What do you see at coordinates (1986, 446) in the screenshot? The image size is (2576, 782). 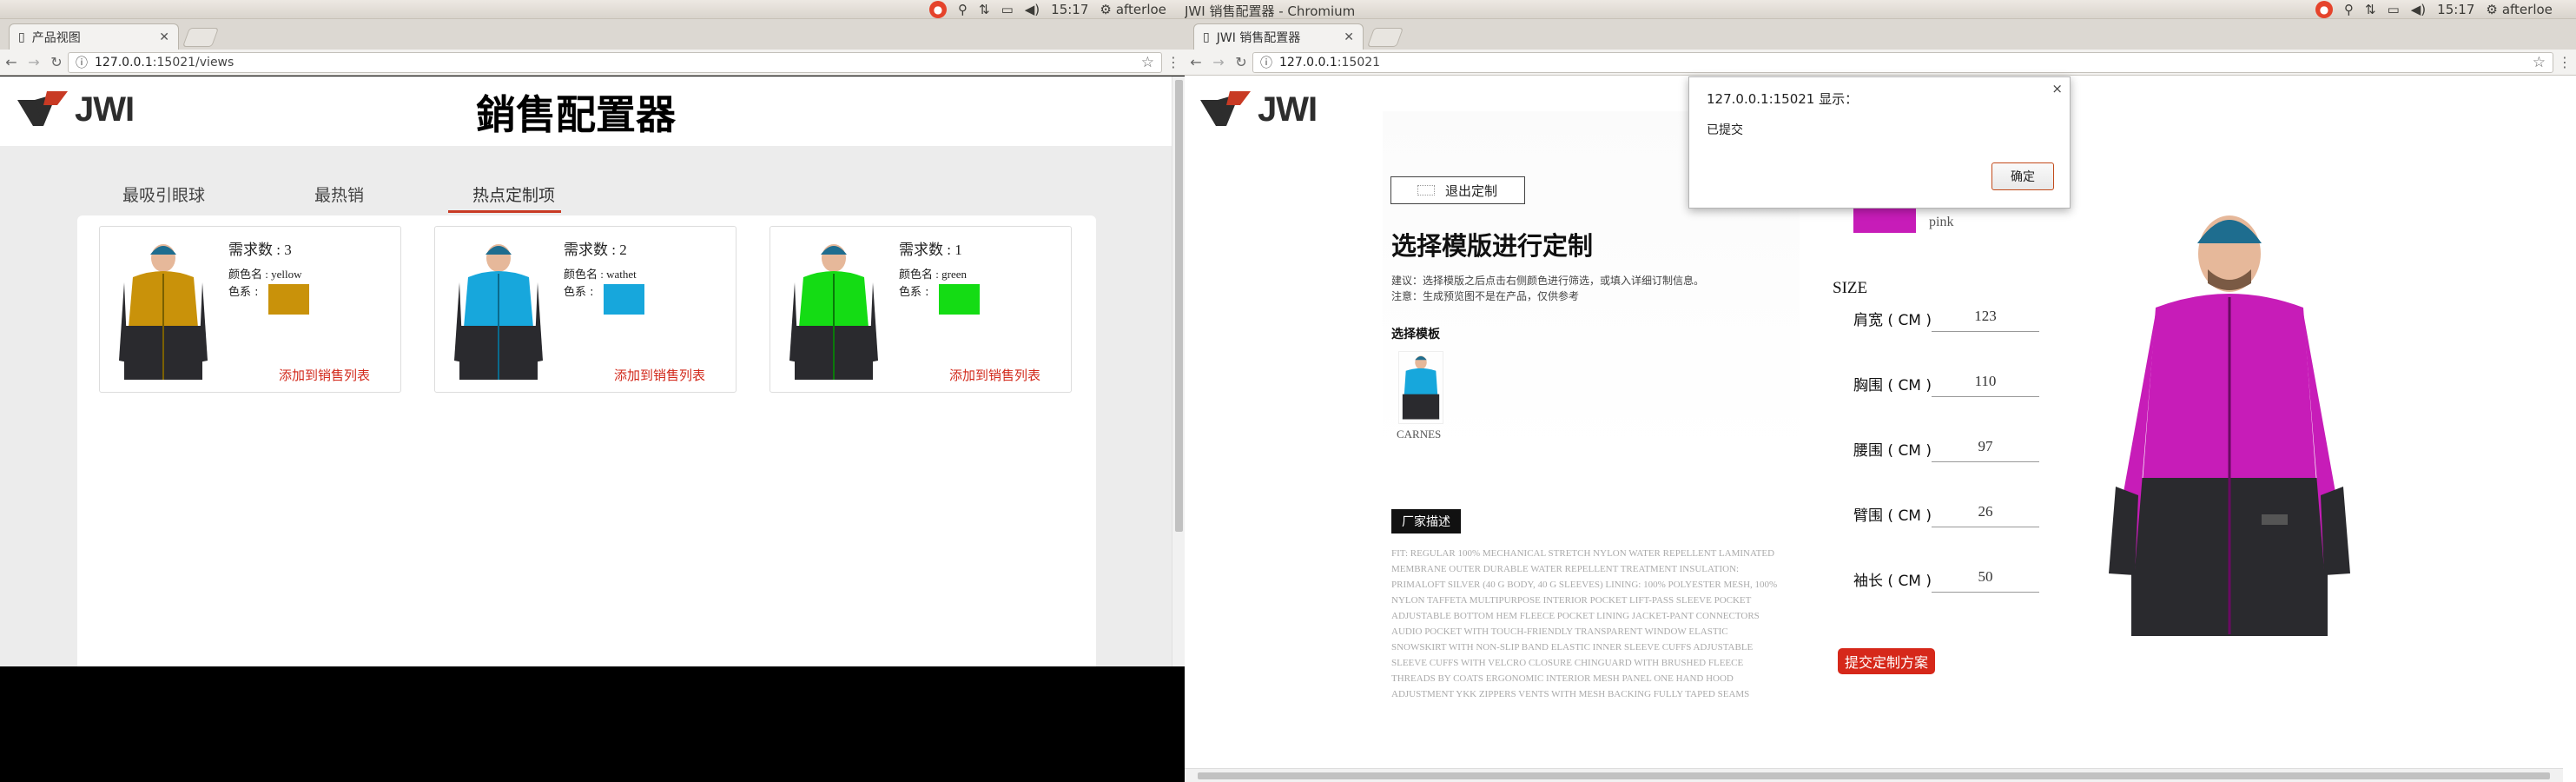 I see `size-input: 97` at bounding box center [1986, 446].